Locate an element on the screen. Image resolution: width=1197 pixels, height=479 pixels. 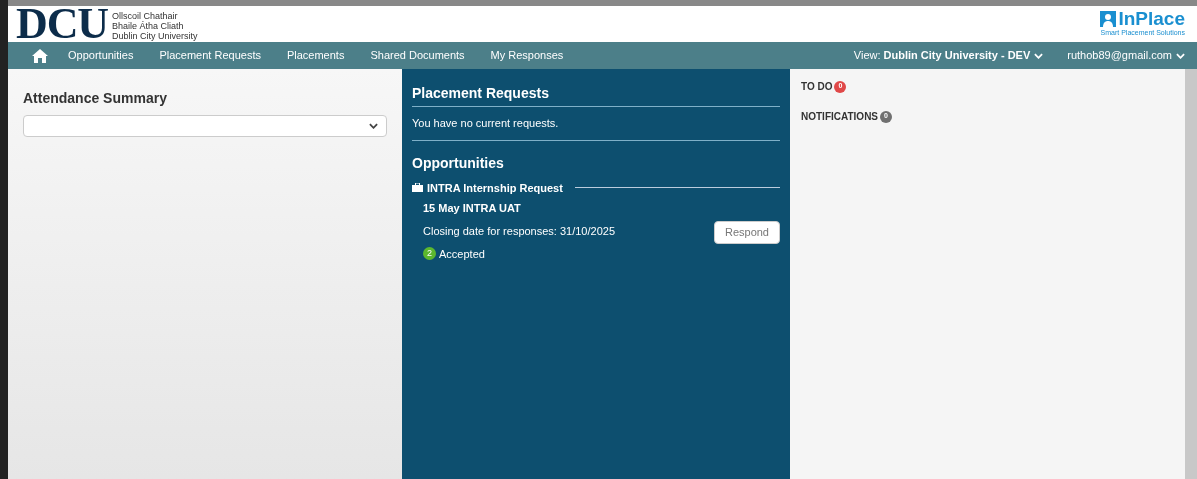
university-logo: DCU is located at coordinates (62, 24).